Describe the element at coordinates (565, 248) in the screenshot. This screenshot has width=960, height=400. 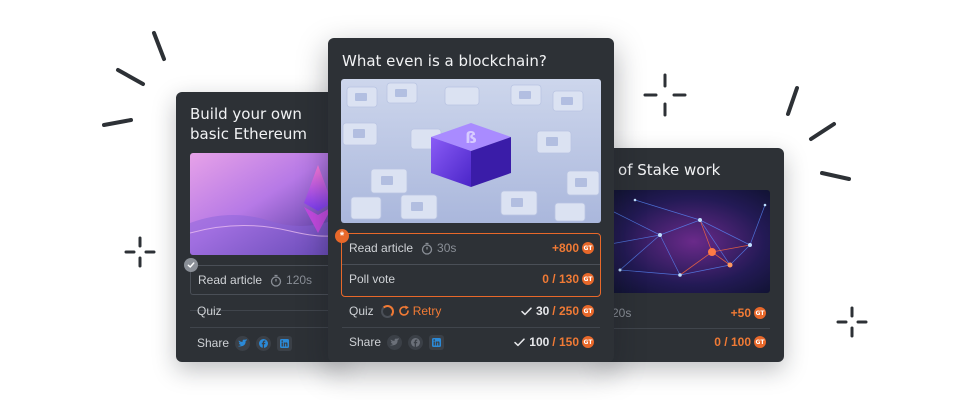
I see `read-points-value: +800` at that location.